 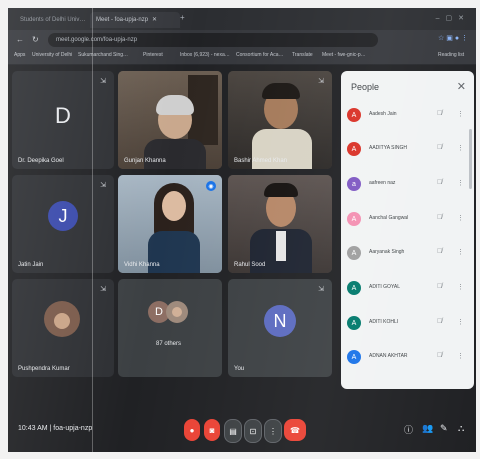 I want to click on mic-off-icon: ●, so click(x=192, y=430).